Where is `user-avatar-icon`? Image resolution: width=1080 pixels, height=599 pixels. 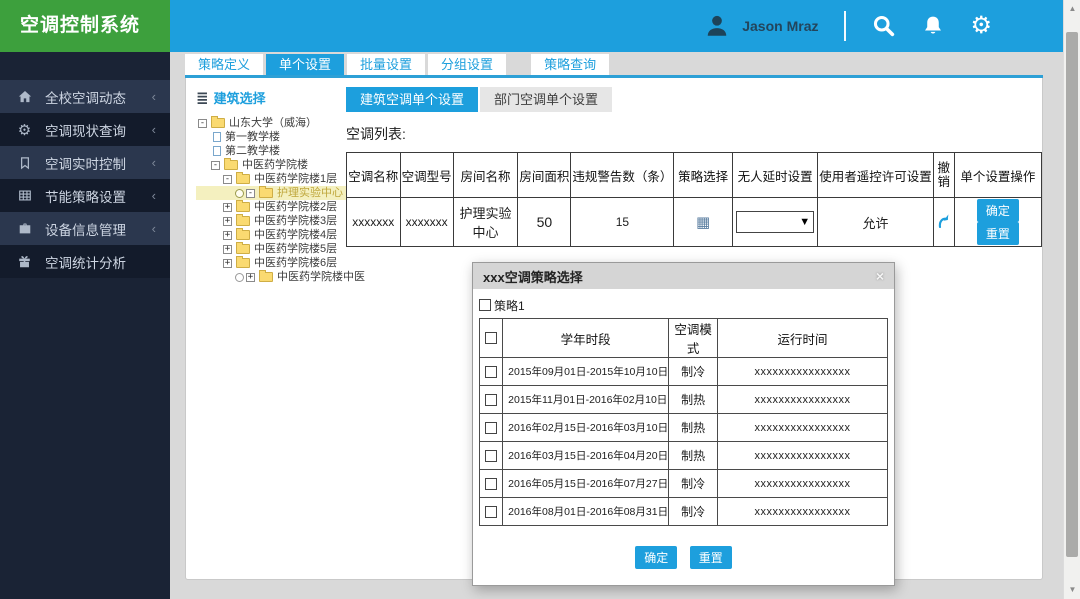 user-avatar-icon is located at coordinates (717, 26).